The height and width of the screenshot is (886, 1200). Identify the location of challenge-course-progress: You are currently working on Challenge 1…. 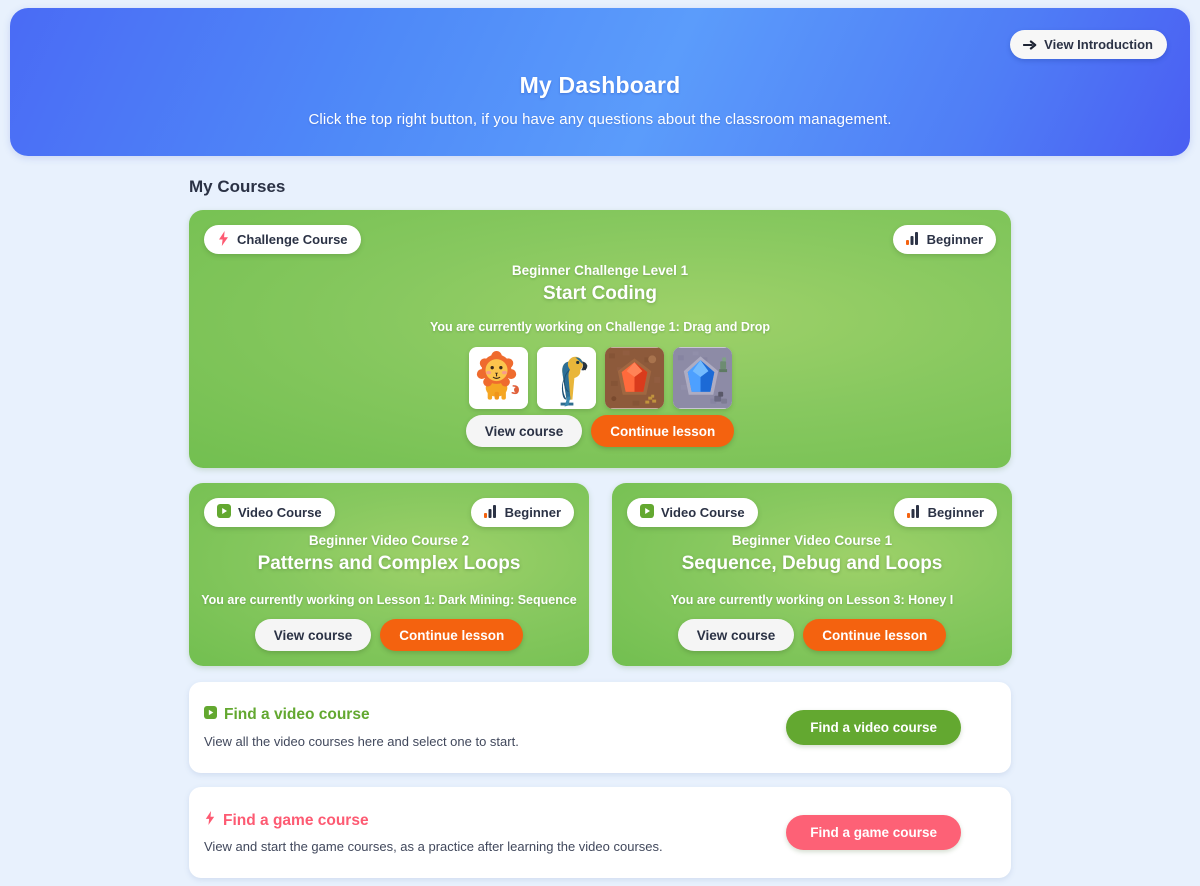
(600, 327).